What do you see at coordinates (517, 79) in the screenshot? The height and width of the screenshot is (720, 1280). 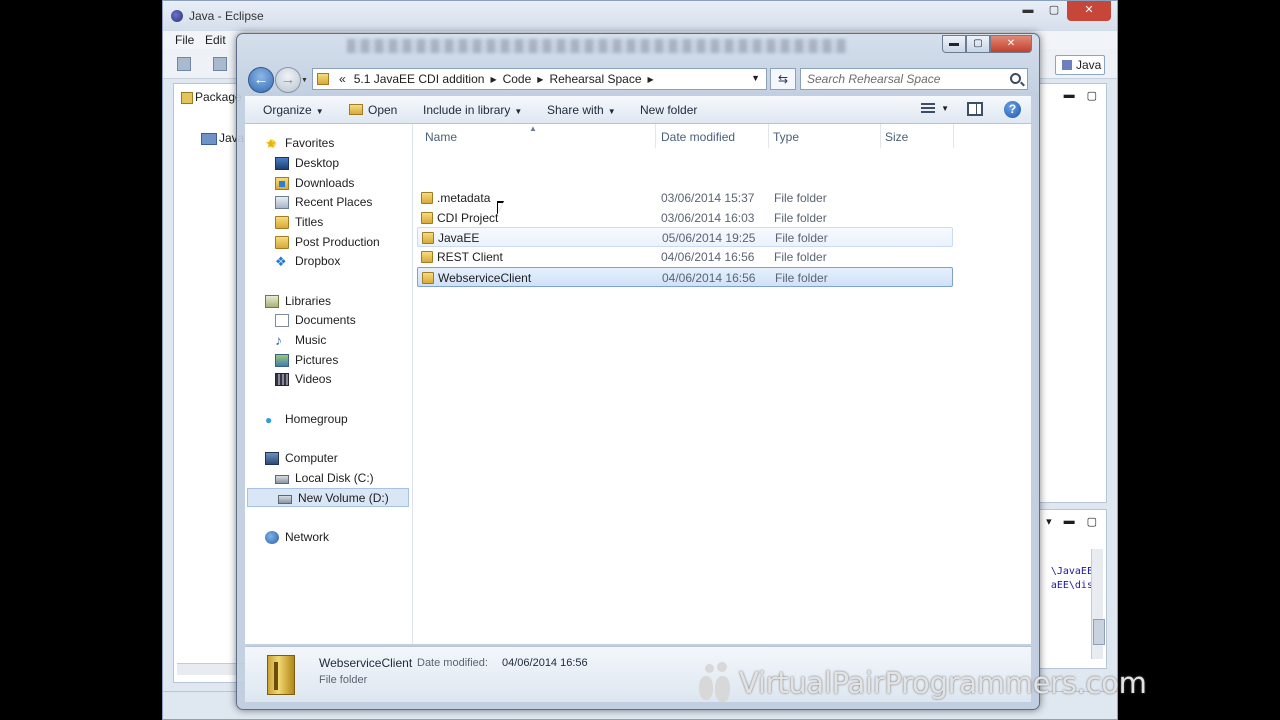 I see `breadcrumb-item: Code` at bounding box center [517, 79].